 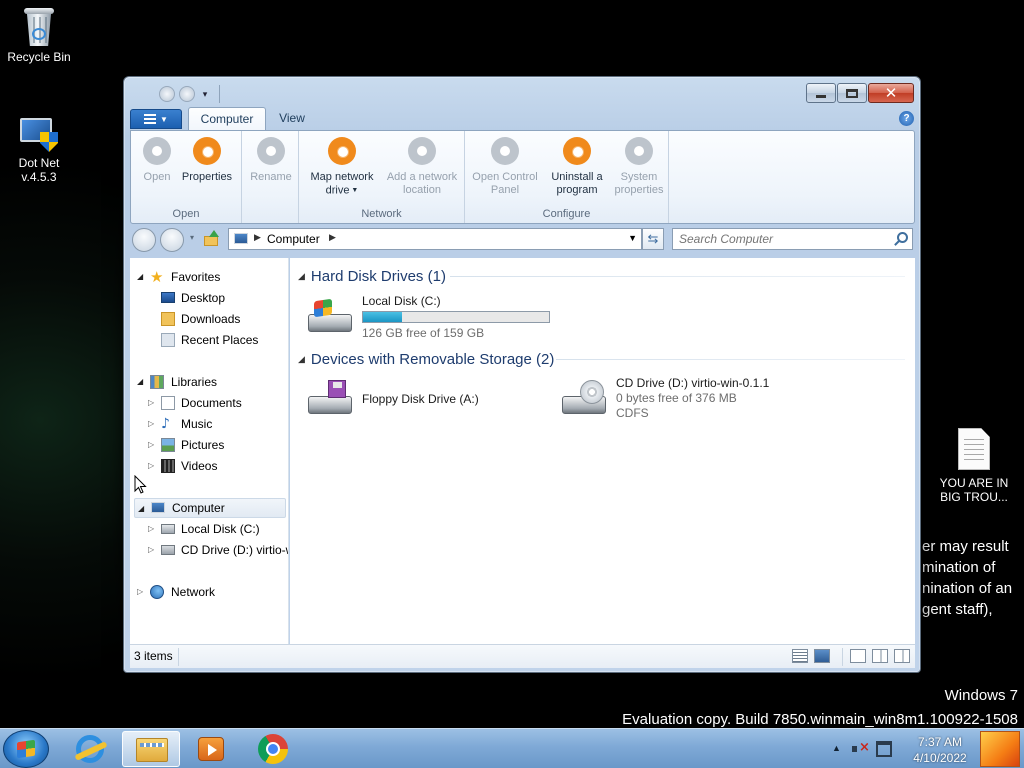 I want to click on speaker-muted-icon, so click(x=861, y=748).